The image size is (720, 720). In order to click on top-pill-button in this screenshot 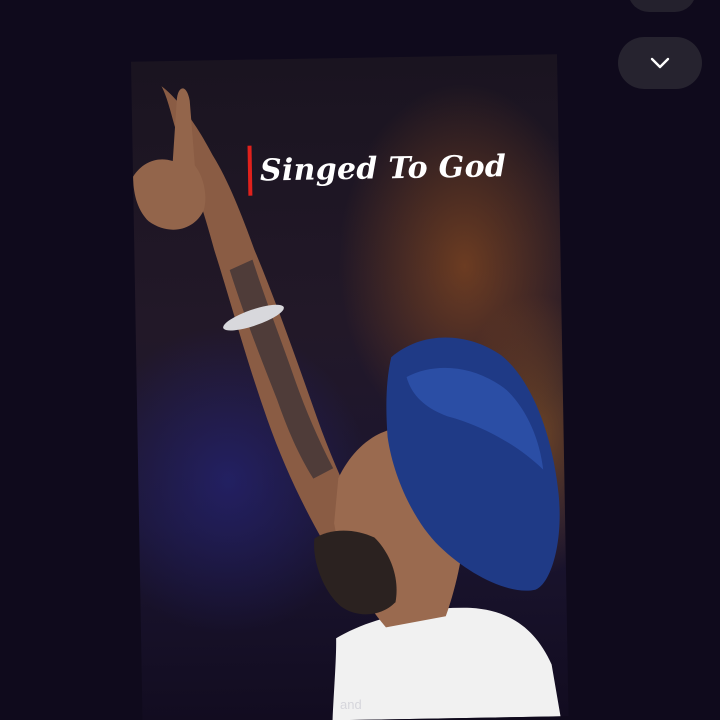, I will do `click(662, 6)`.